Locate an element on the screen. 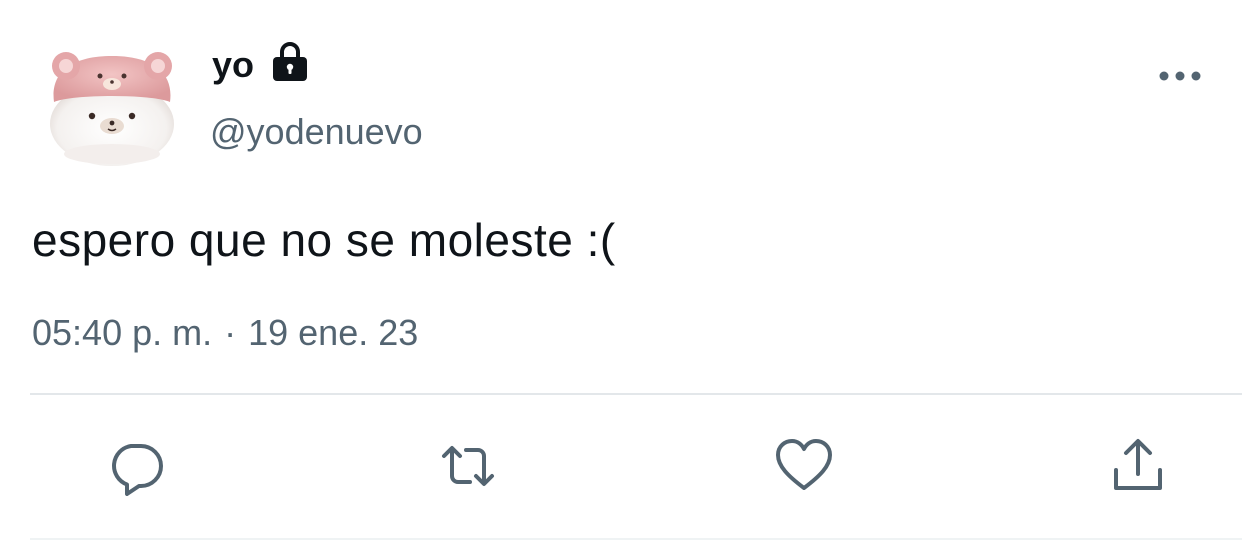 This screenshot has width=1242, height=558. lock-icon is located at coordinates (290, 61).